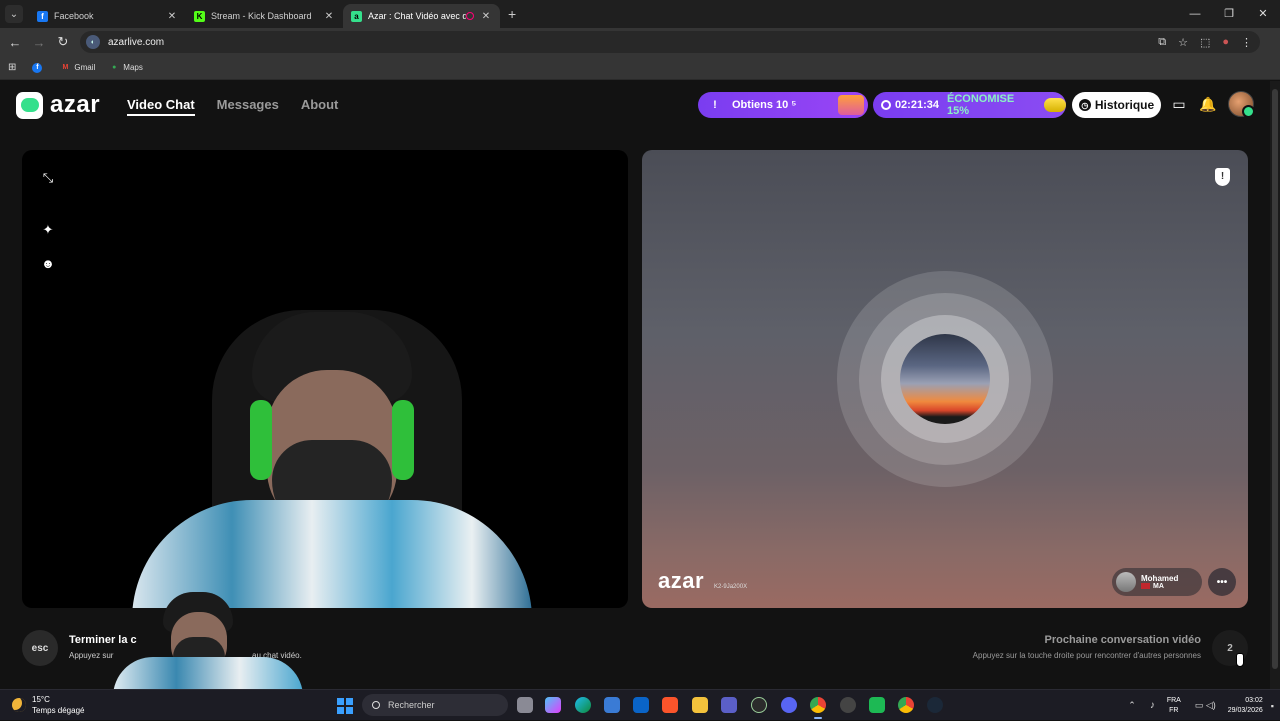 This screenshot has height=721, width=1280. Describe the element at coordinates (670, 705) in the screenshot. I see `brave-icon` at that location.